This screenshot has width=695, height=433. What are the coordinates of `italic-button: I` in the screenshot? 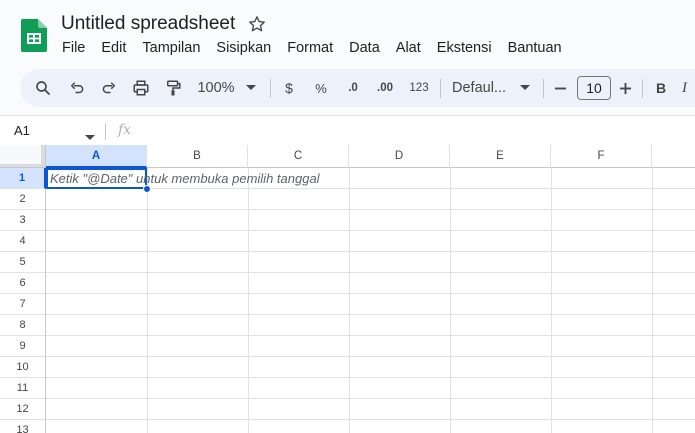 It's located at (688, 88).